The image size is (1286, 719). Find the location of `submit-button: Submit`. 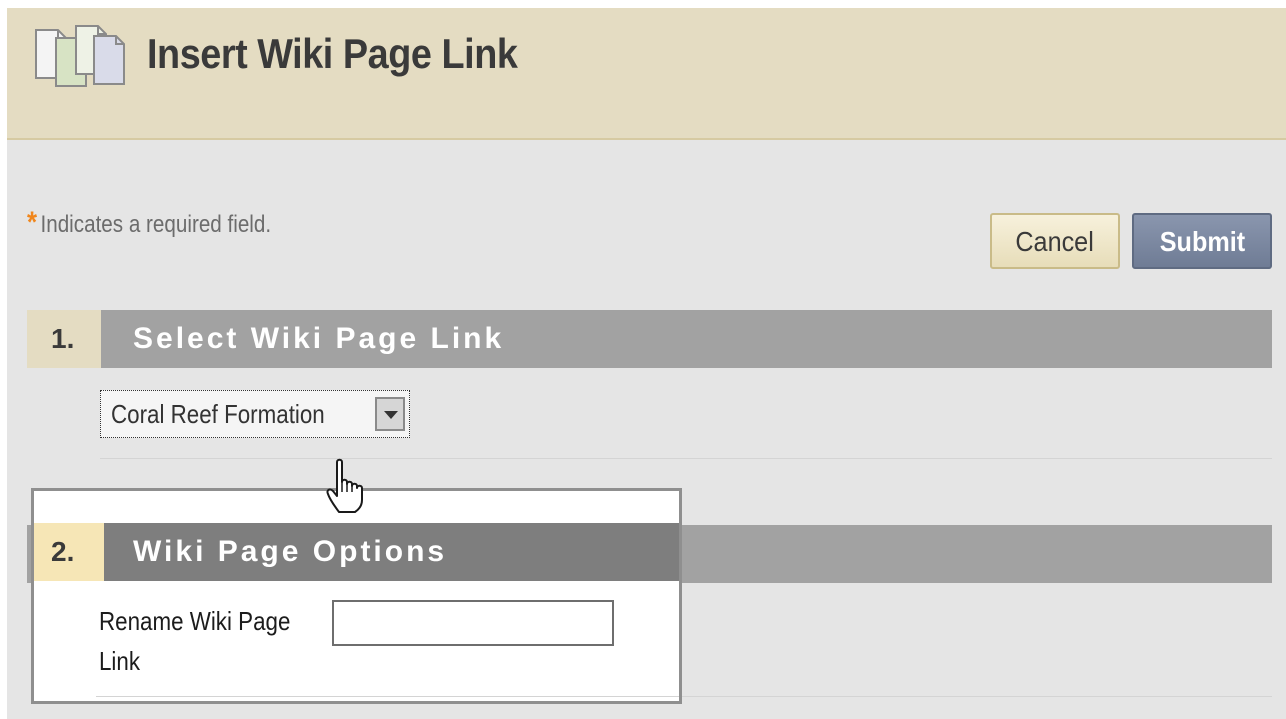

submit-button: Submit is located at coordinates (1202, 241).